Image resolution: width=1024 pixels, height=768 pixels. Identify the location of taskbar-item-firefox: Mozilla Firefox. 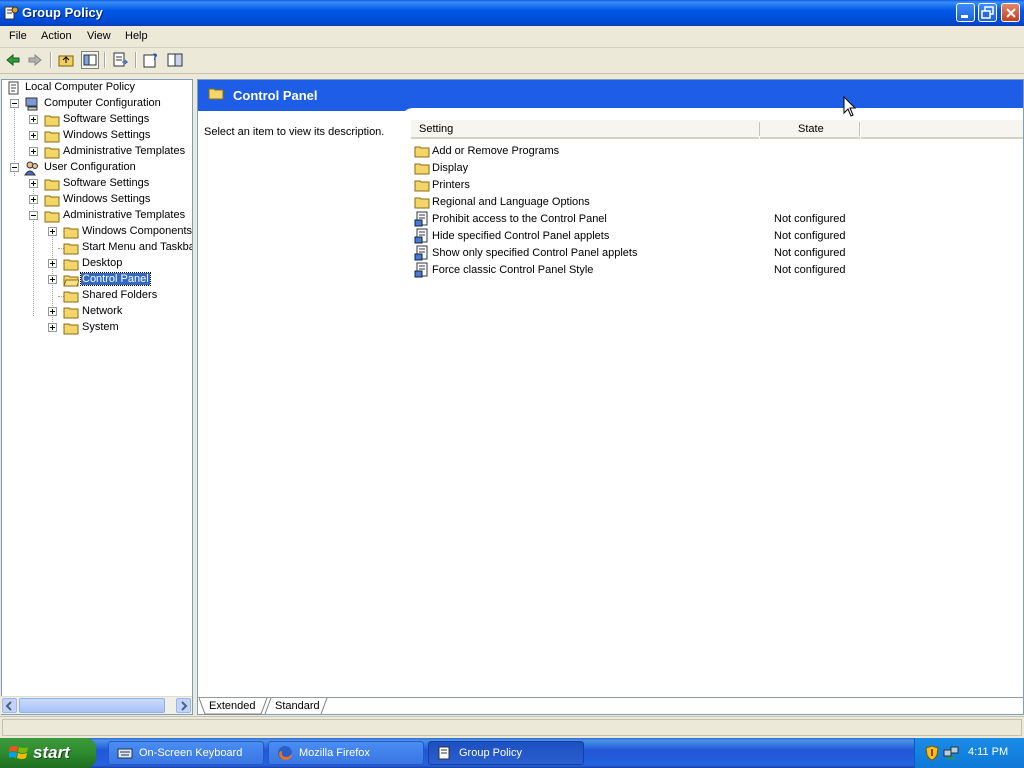
(346, 753).